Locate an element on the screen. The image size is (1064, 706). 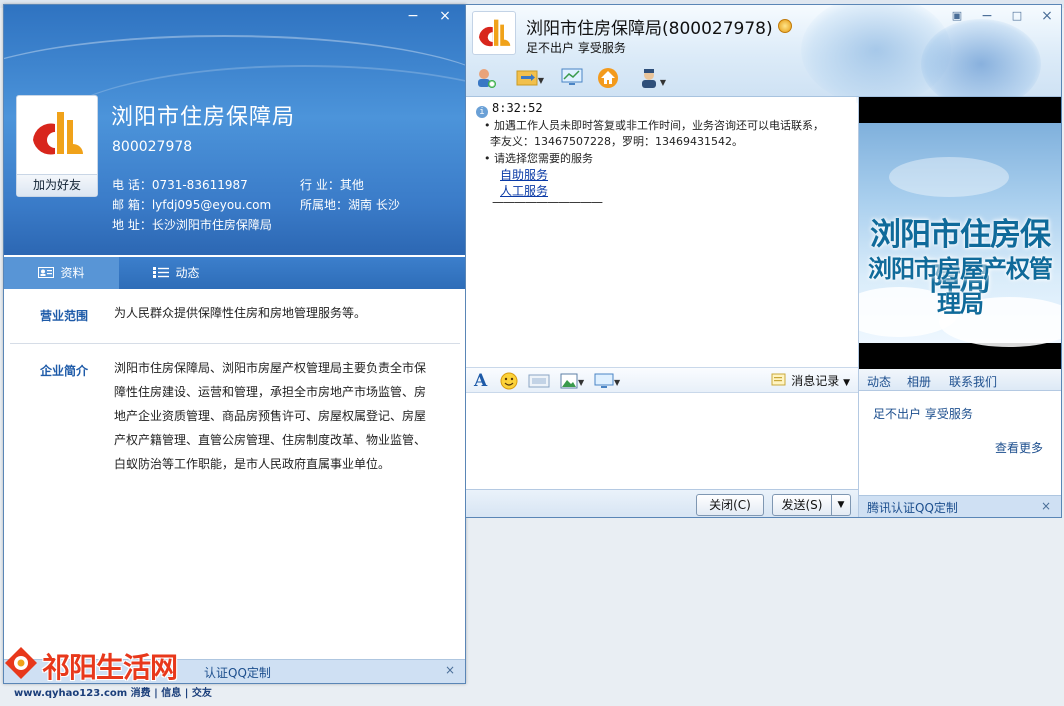
add-friend-button: 加为好友 is located at coordinates (57, 185).